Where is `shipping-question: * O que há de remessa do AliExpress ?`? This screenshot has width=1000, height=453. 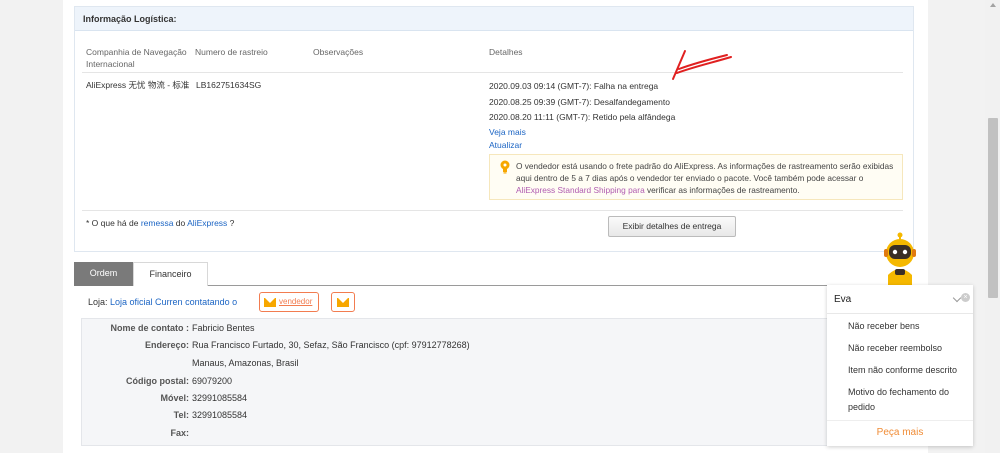
shipping-question: * O que há de remessa do AliExpress ? is located at coordinates (160, 223).